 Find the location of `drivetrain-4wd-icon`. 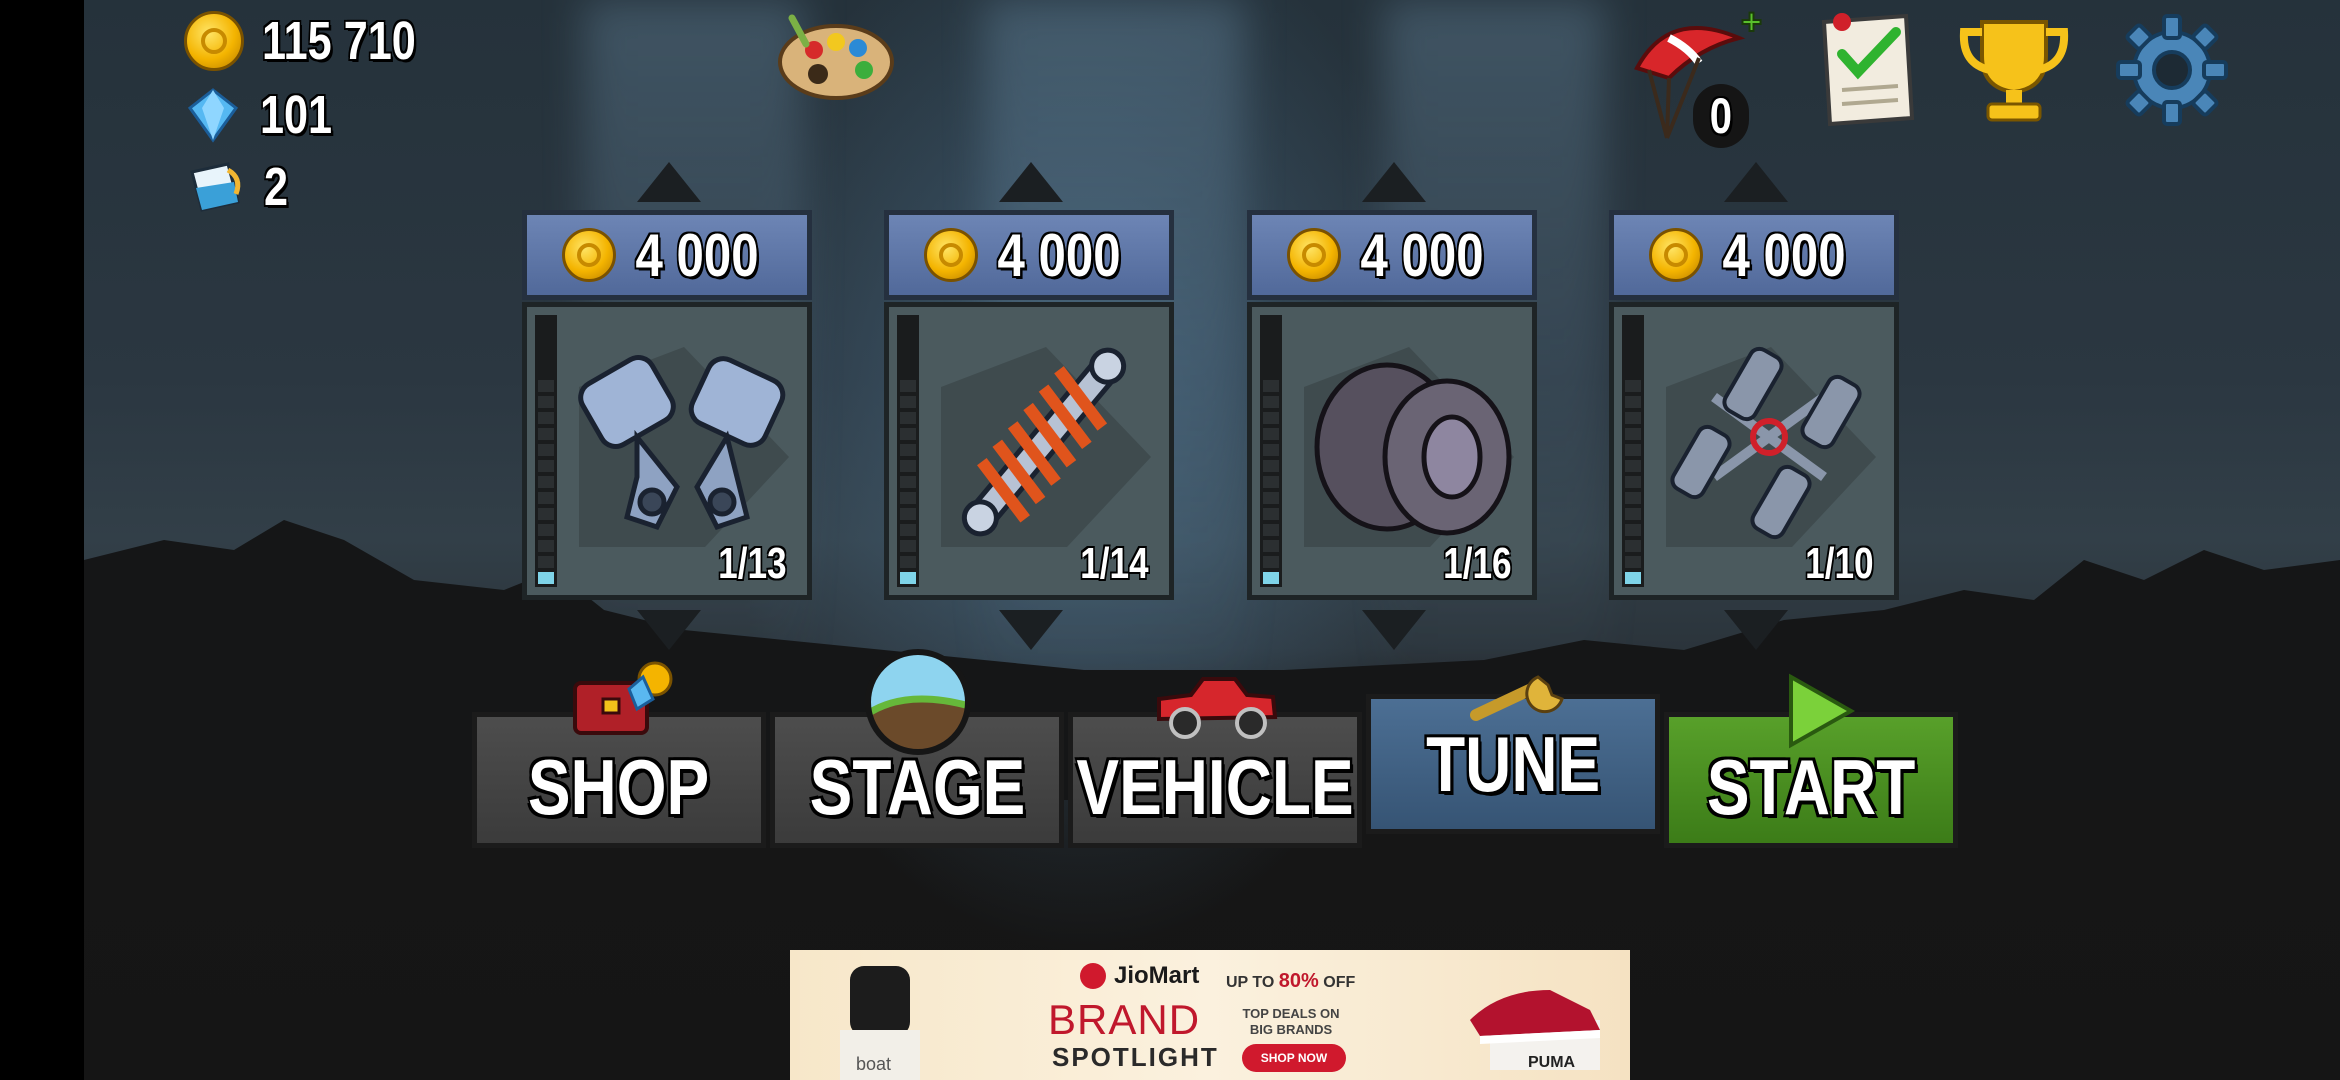

drivetrain-4wd-icon is located at coordinates (1766, 443).